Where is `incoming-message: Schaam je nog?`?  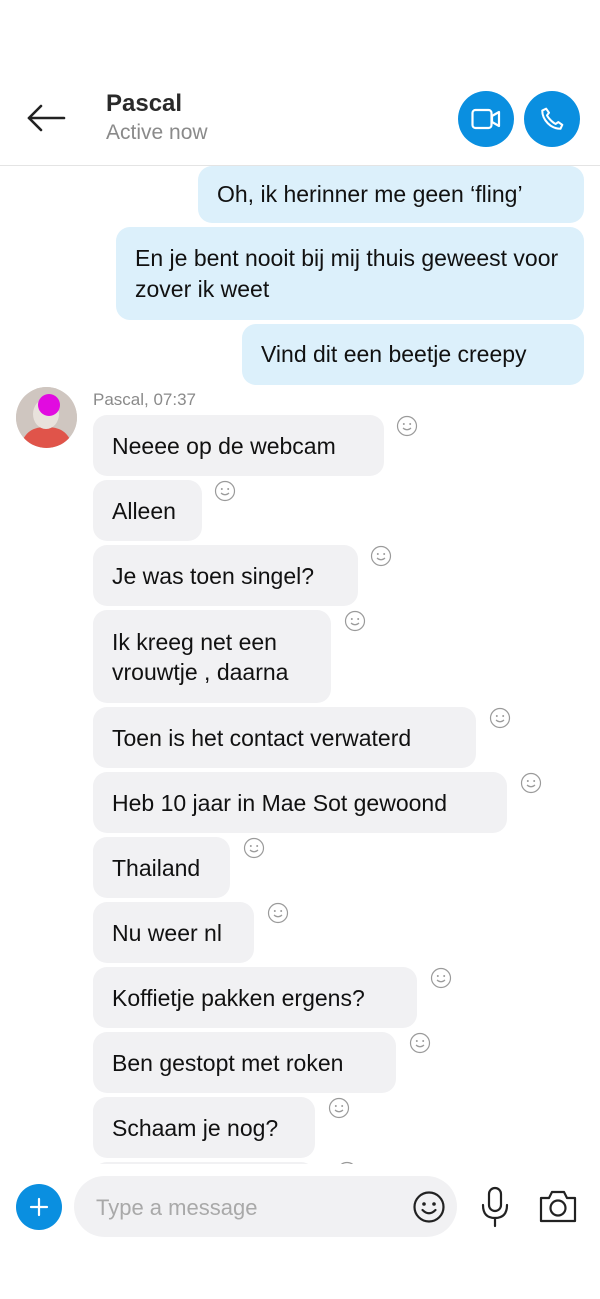
incoming-message: Schaam je nog? is located at coordinates (204, 1127).